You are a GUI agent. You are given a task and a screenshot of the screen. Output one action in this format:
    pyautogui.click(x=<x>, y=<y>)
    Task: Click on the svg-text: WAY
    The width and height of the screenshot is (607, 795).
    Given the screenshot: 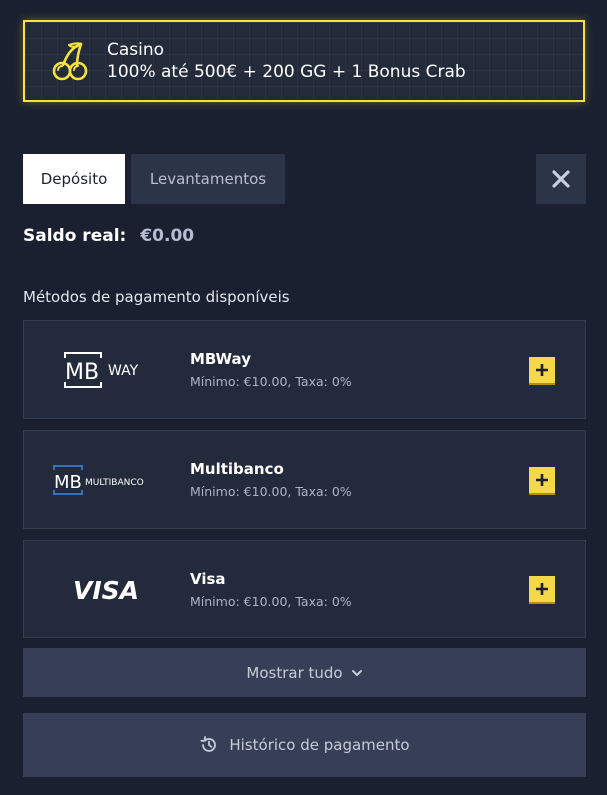 What is the action you would take?
    pyautogui.click(x=123, y=371)
    